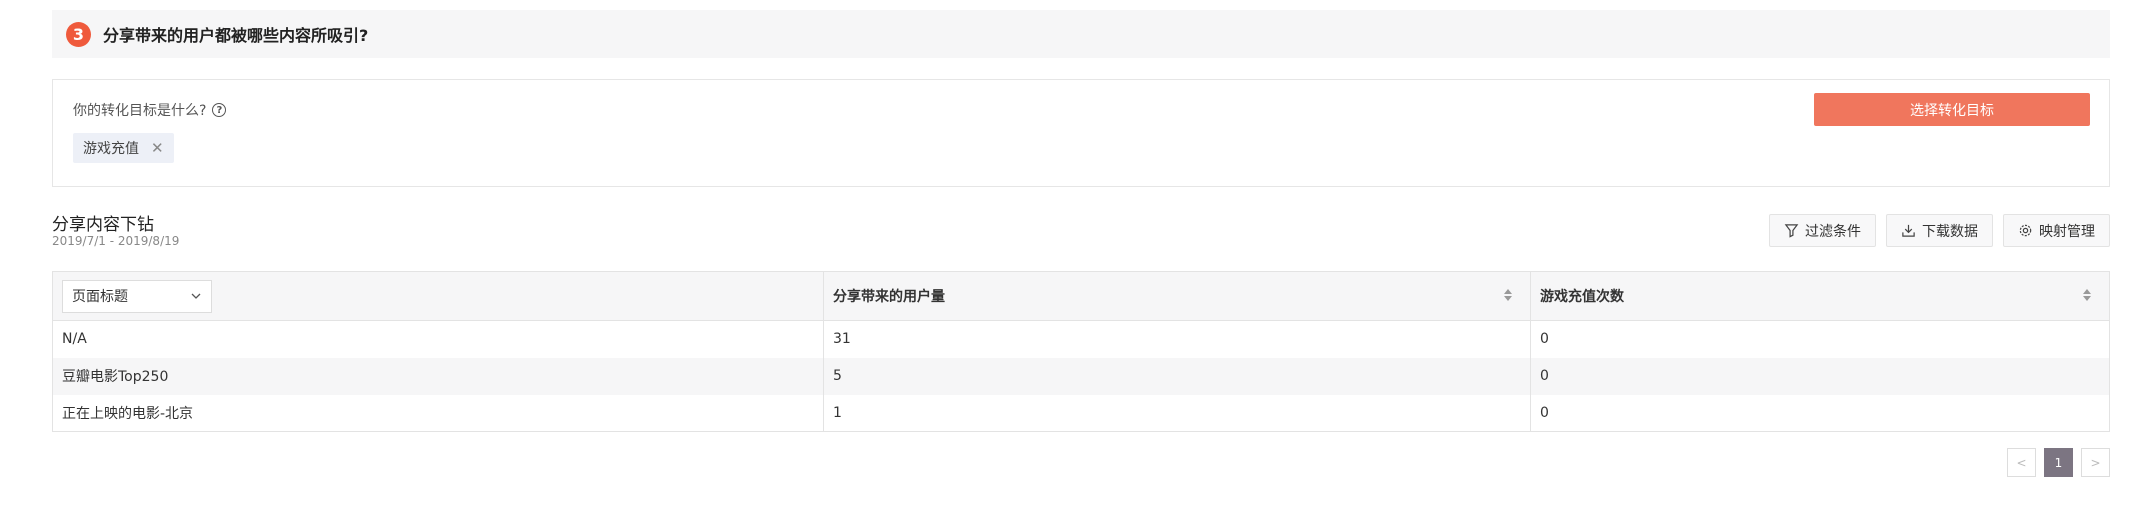 The height and width of the screenshot is (512, 2133). Describe the element at coordinates (2025, 230) in the screenshot. I see `gear-icon` at that location.